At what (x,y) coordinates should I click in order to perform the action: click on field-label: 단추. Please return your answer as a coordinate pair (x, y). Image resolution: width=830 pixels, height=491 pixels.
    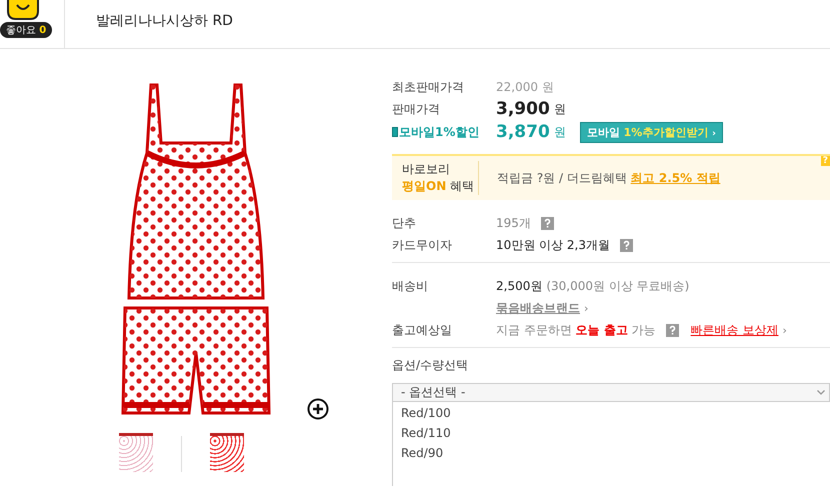
    Looking at the image, I should click on (404, 223).